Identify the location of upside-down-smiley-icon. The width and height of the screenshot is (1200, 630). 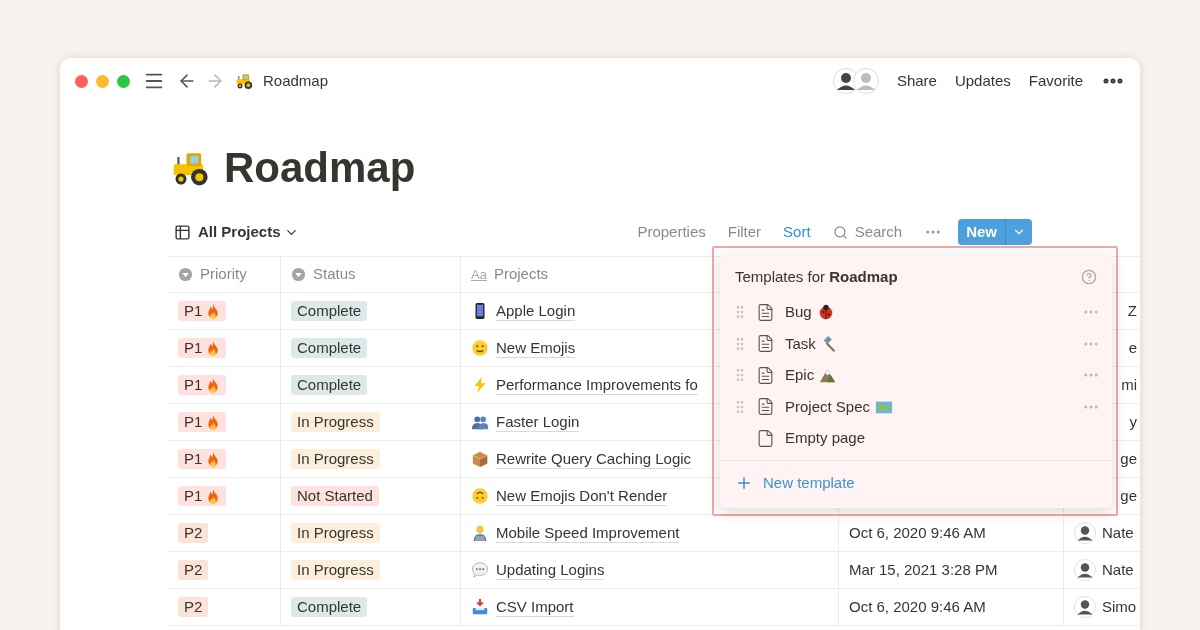
(480, 496).